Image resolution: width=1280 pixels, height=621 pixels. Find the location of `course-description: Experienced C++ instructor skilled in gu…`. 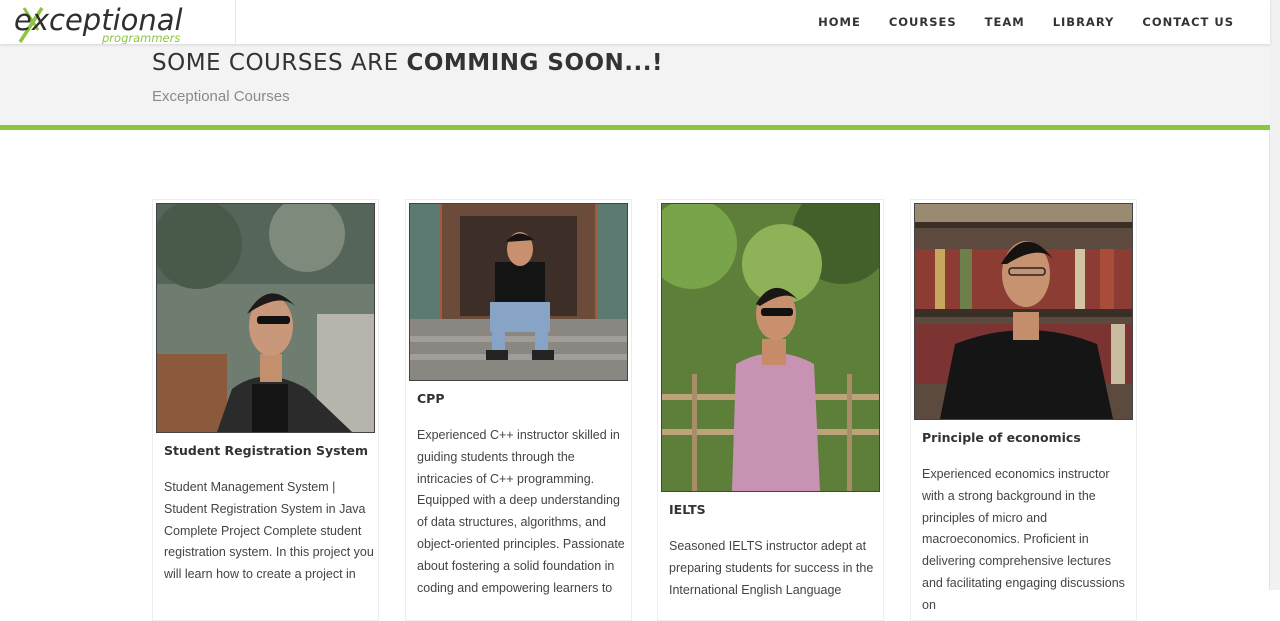

course-description: Experienced C++ instructor skilled in gu… is located at coordinates (521, 511).